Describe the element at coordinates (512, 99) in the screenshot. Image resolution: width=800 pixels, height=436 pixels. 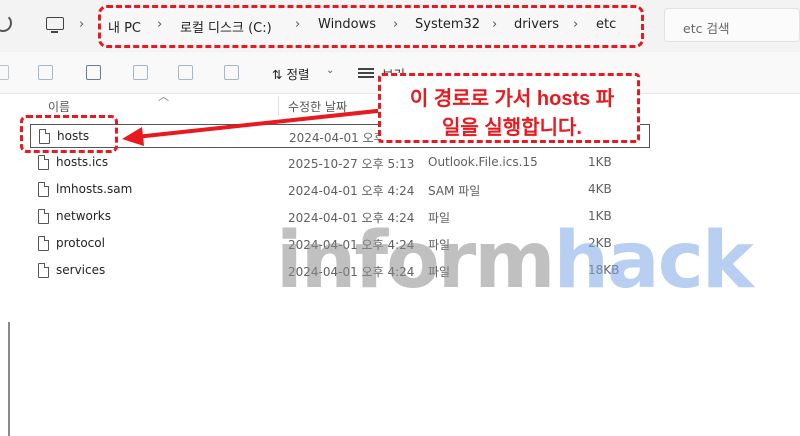
I see `callout-line-1: 이 경로로 가서 hosts 파` at that location.